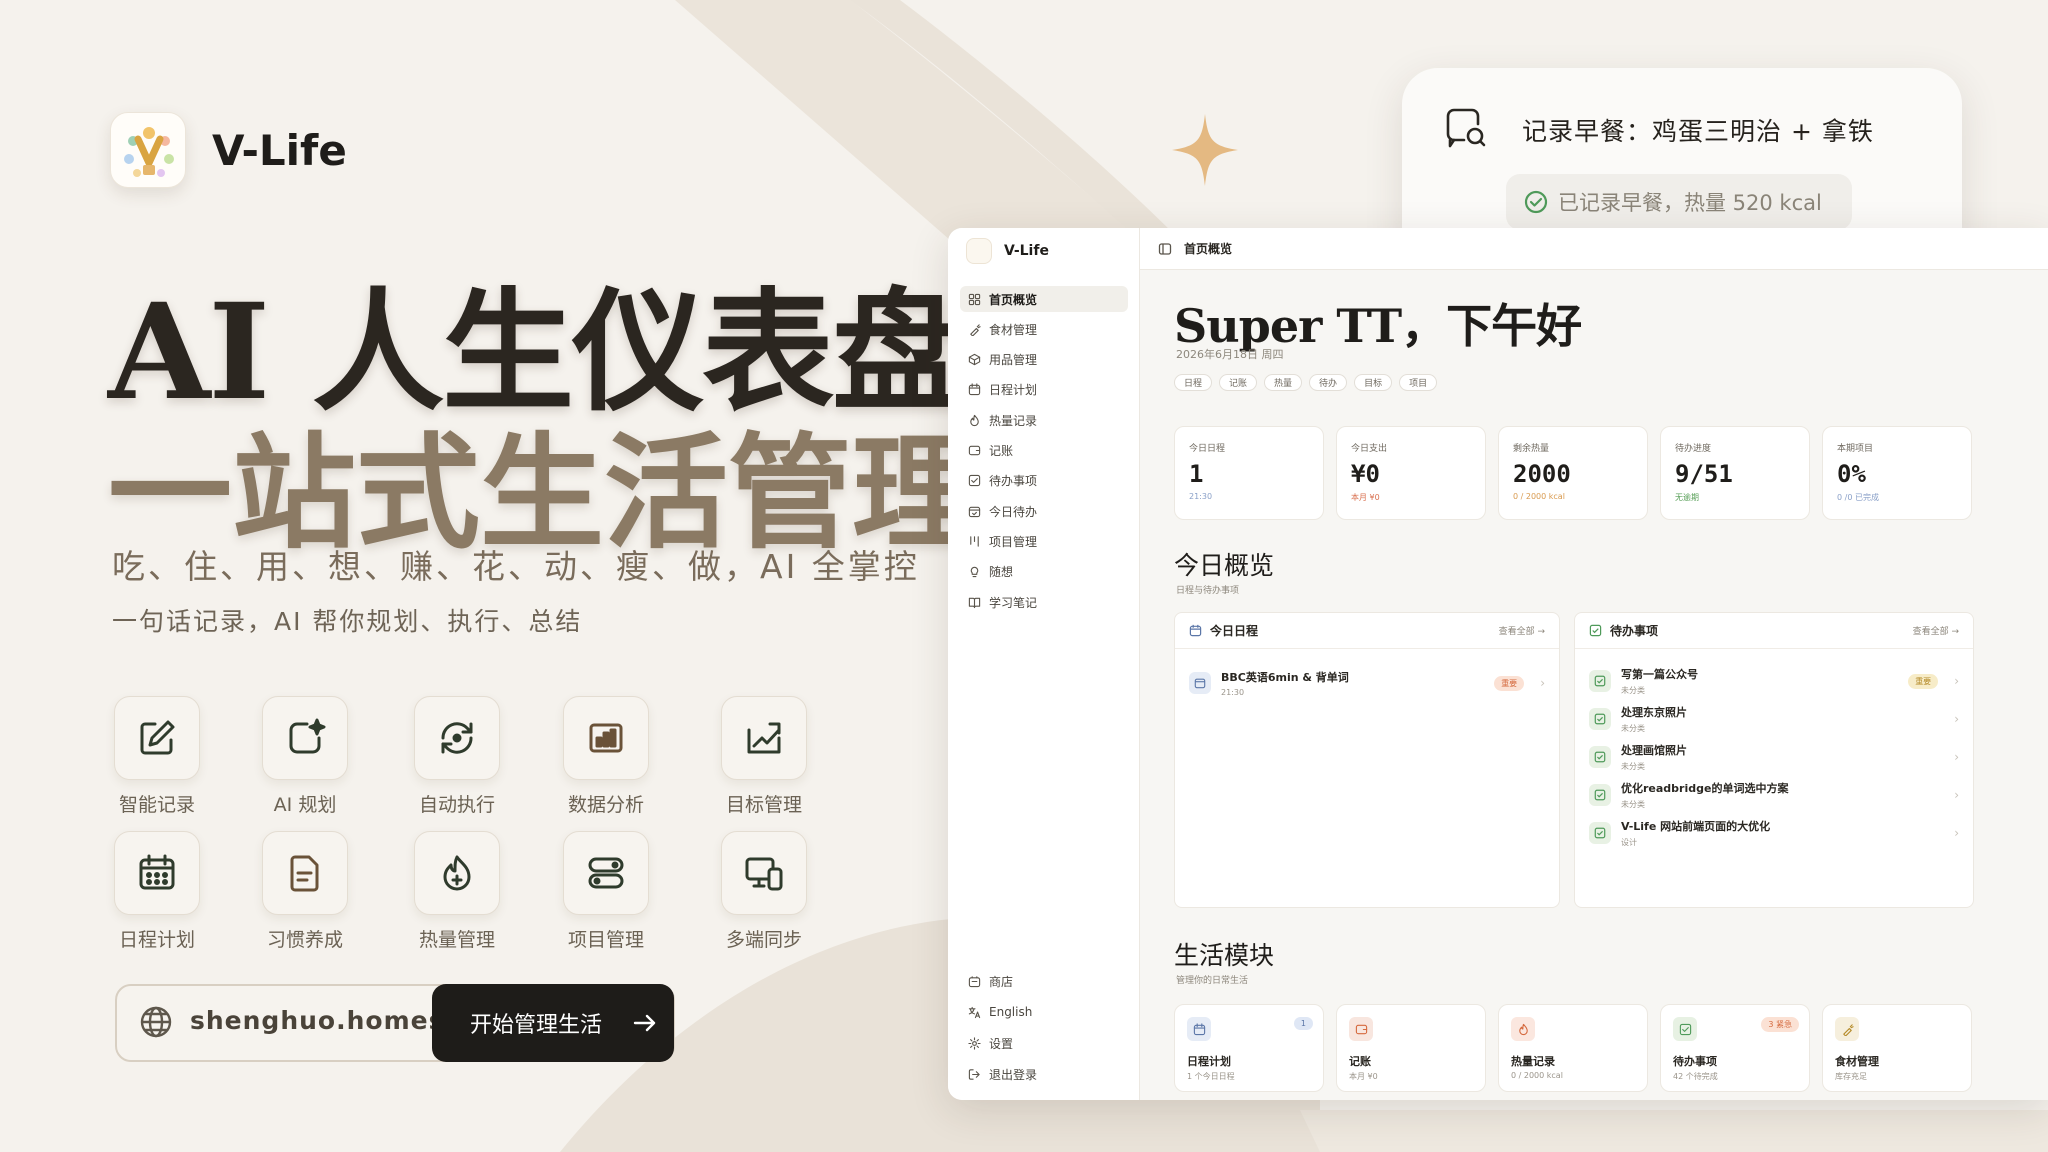 The image size is (2048, 1152). Describe the element at coordinates (1542, 474) in the screenshot. I see `stat-value: 2000` at that location.